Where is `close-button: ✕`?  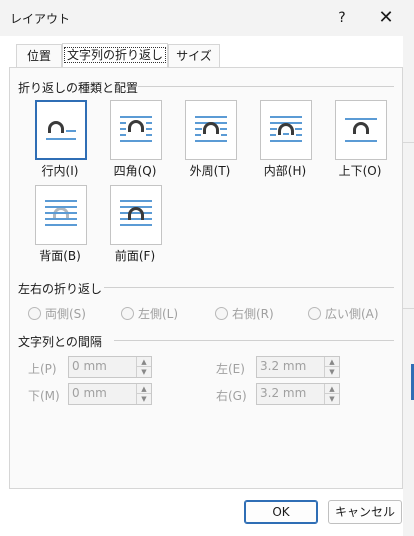 close-button: ✕ is located at coordinates (386, 18).